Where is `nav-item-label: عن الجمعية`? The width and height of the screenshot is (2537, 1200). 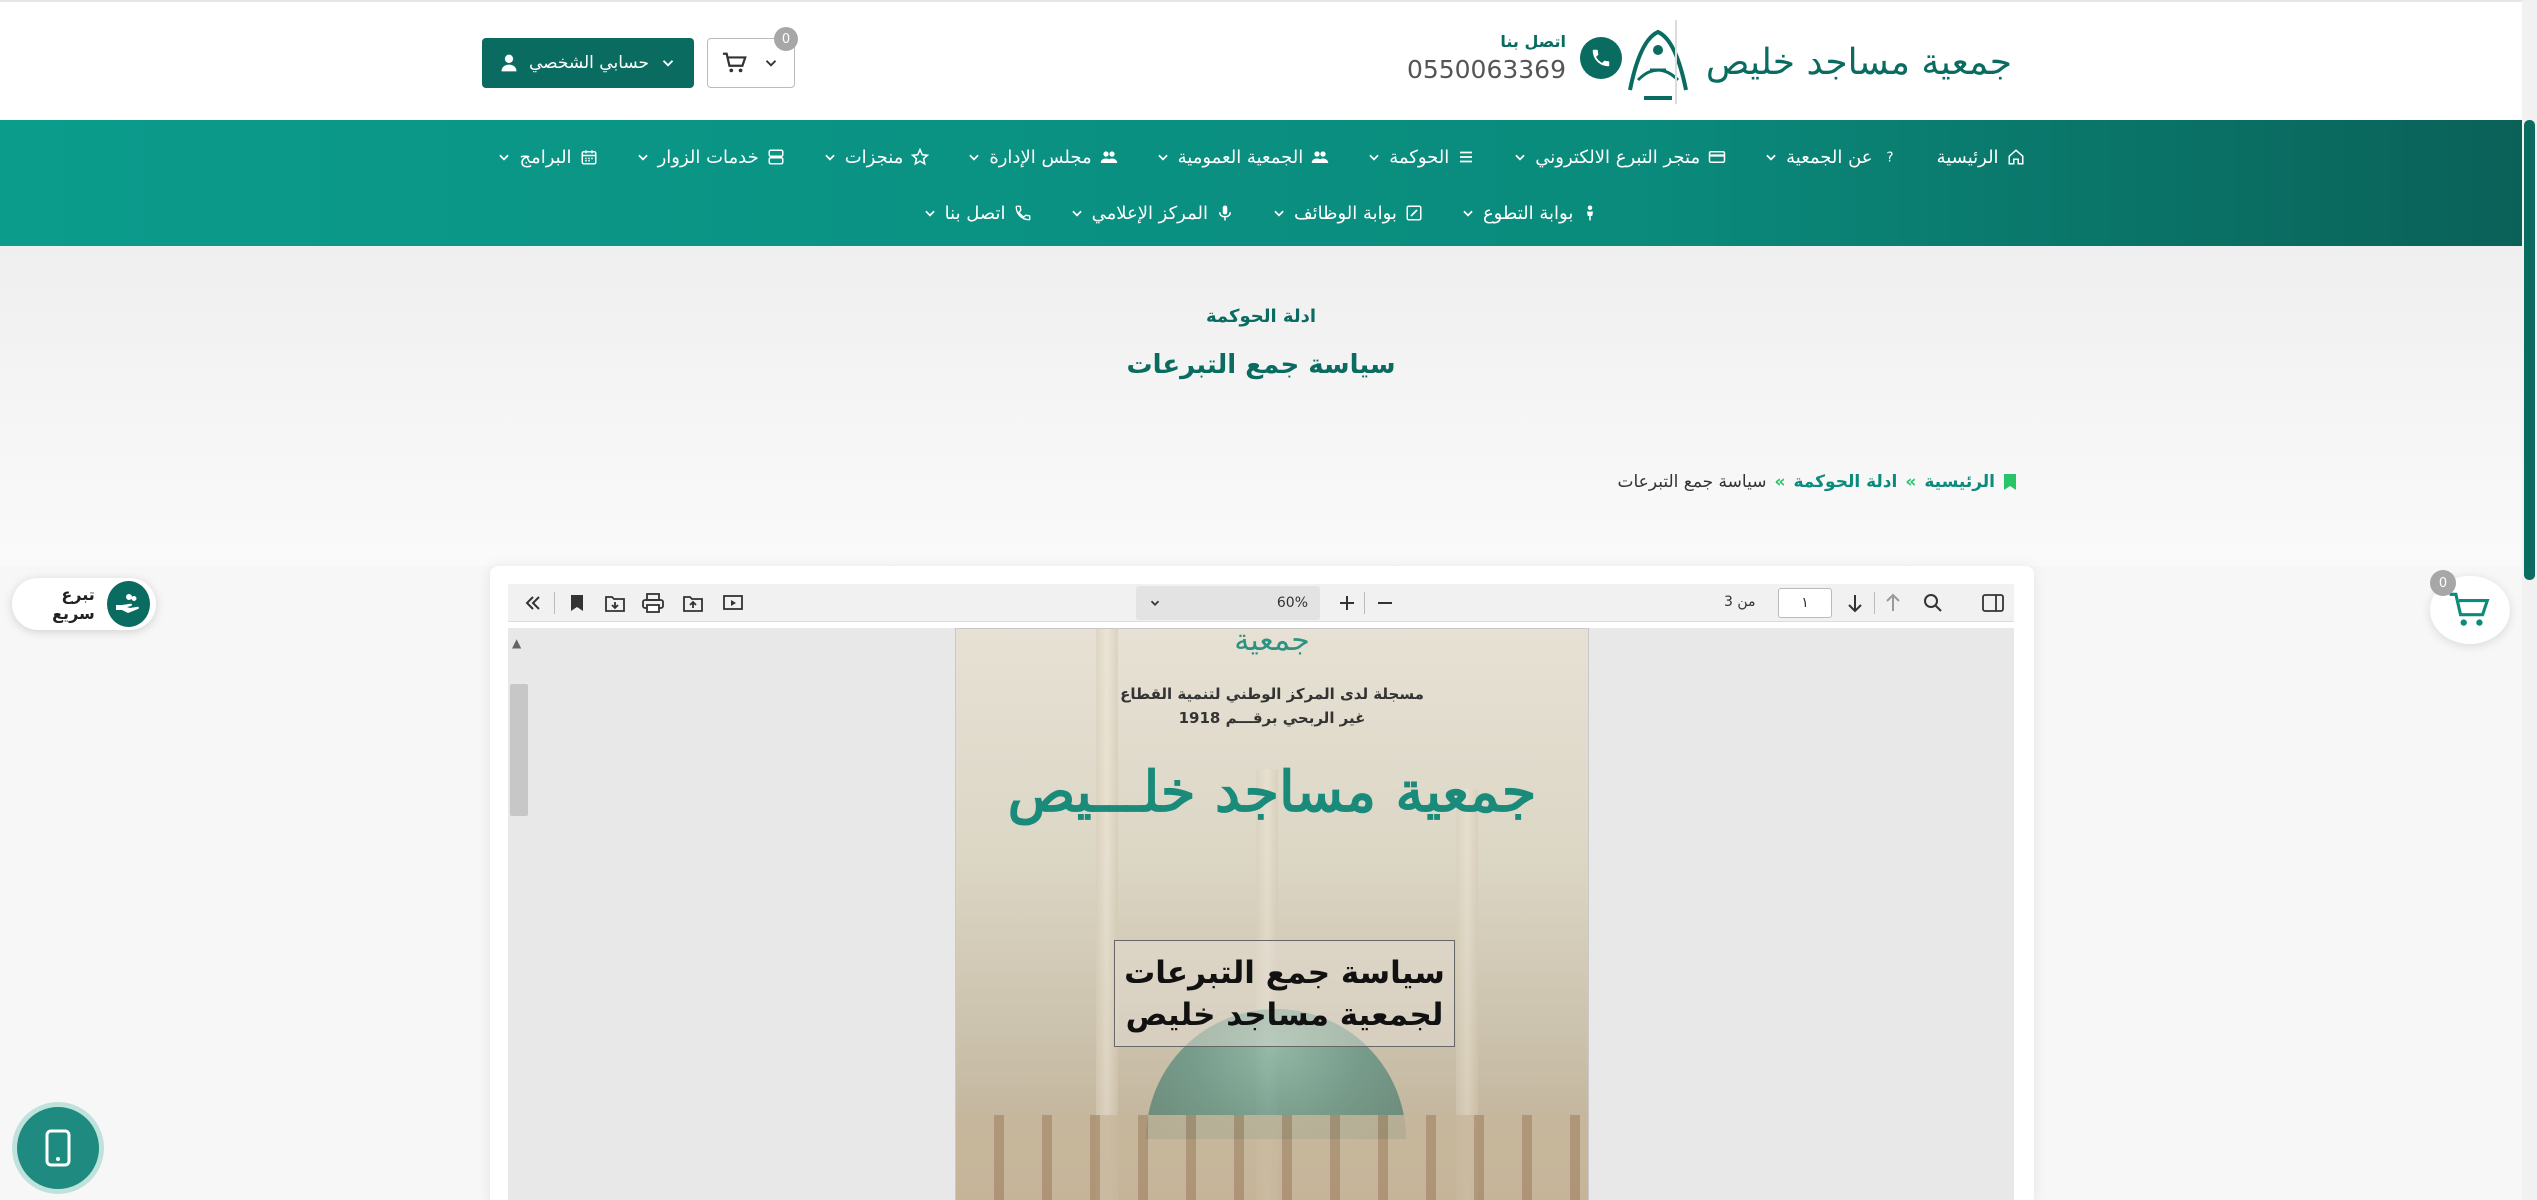
nav-item-label: عن الجمعية is located at coordinates (1829, 157).